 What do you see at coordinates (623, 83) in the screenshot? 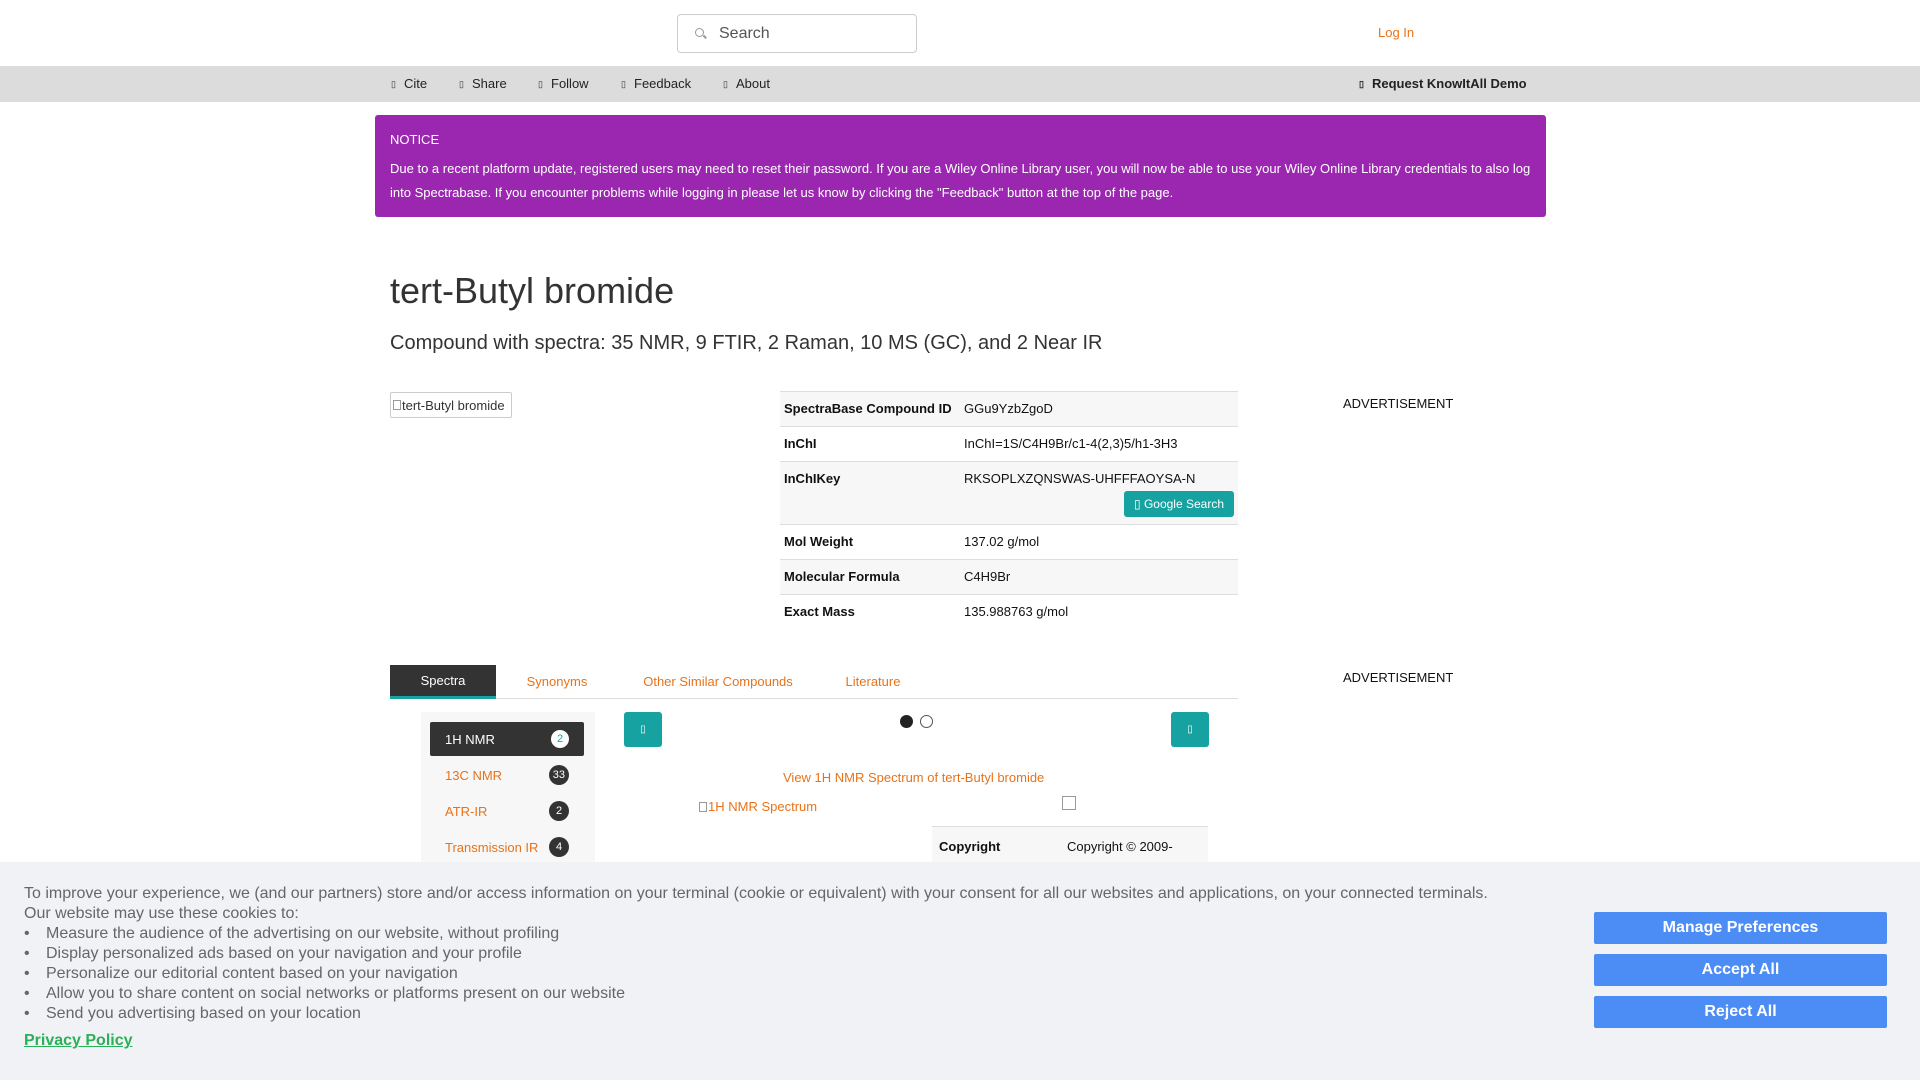
I see `feedback-icon: ▯` at bounding box center [623, 83].